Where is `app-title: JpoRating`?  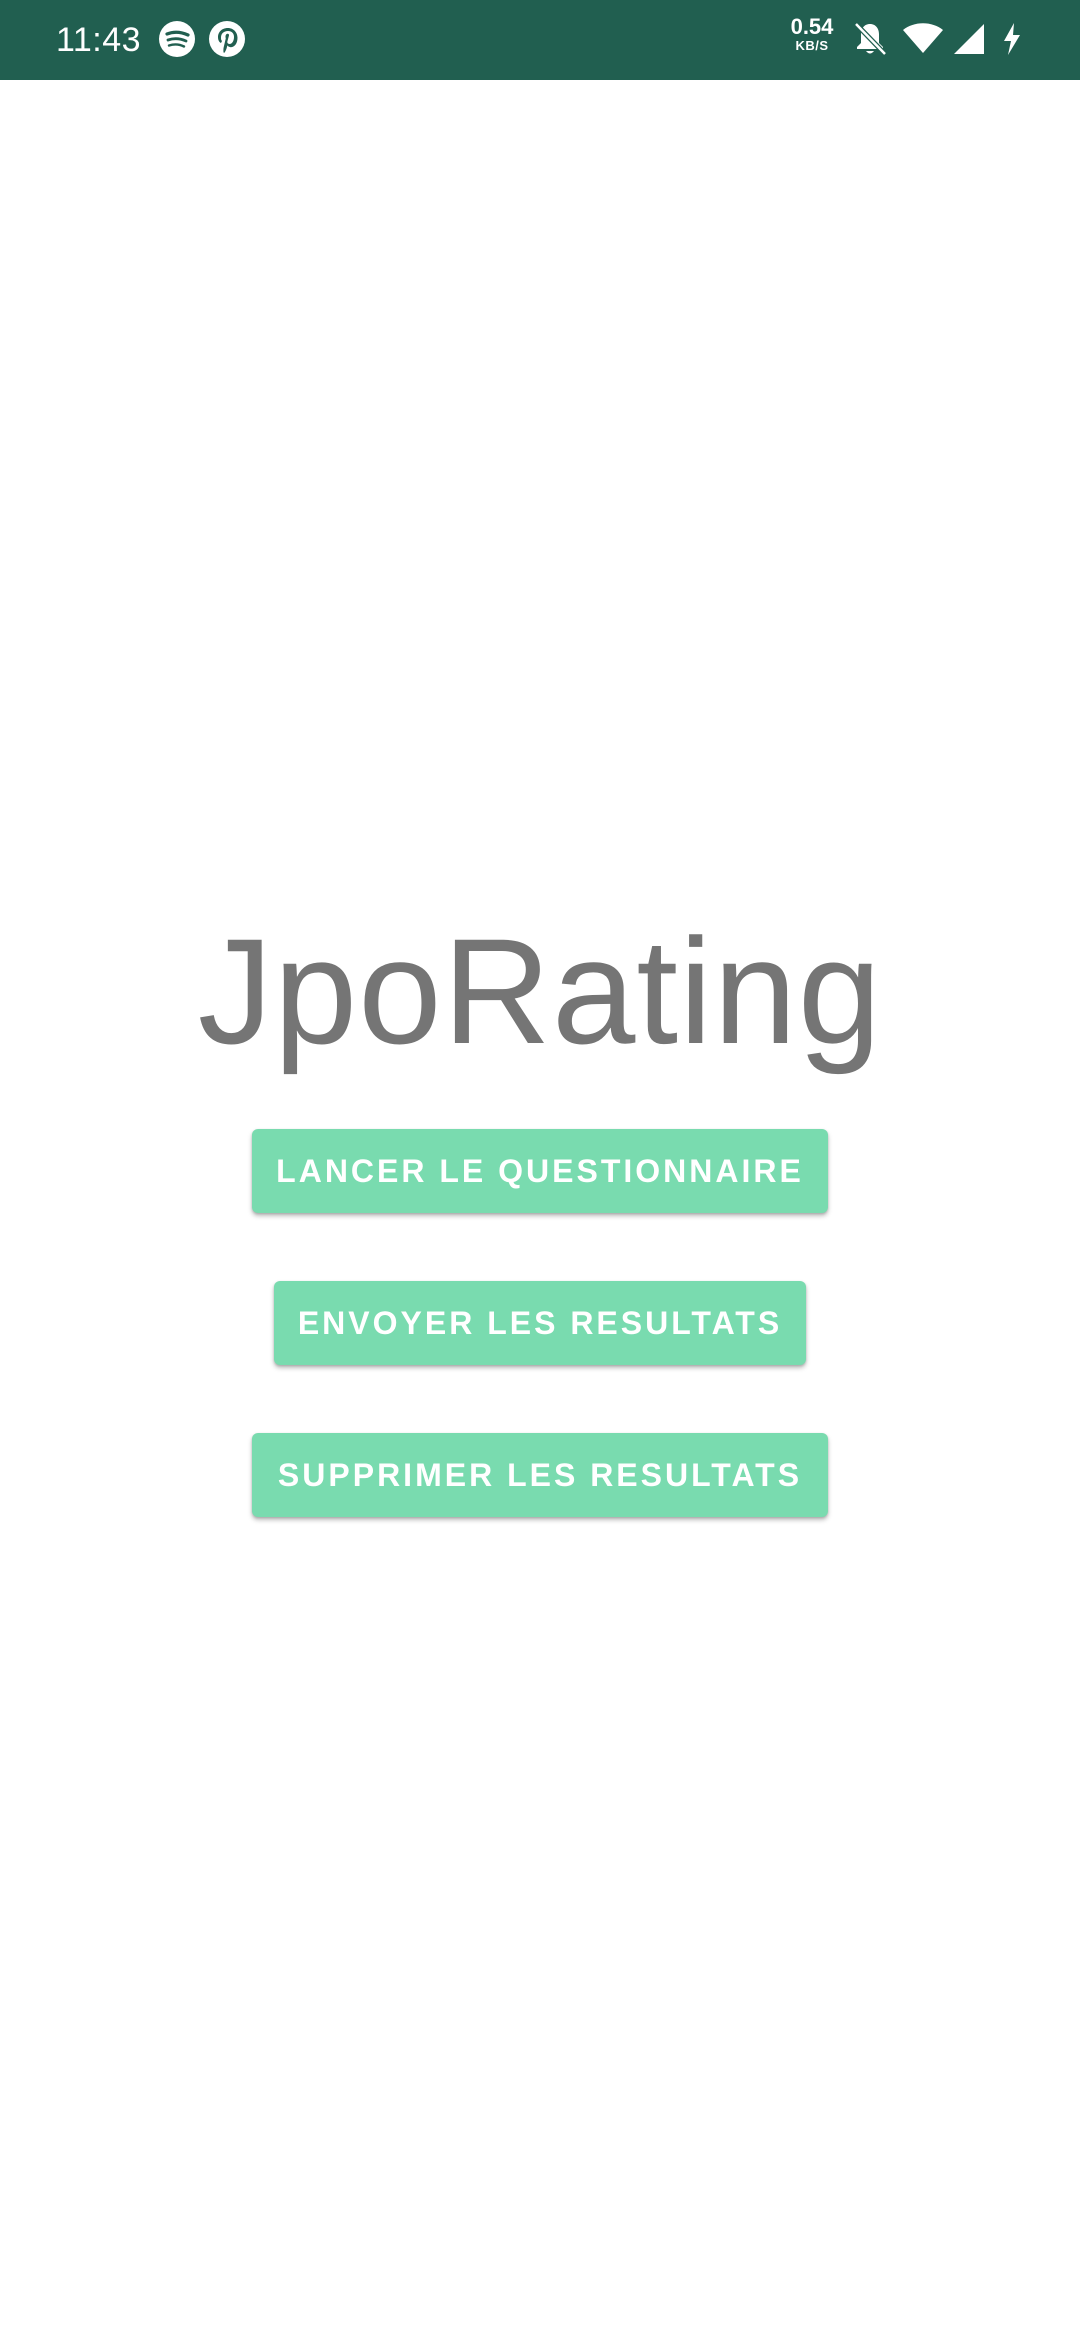
app-title: JpoRating is located at coordinates (540, 991).